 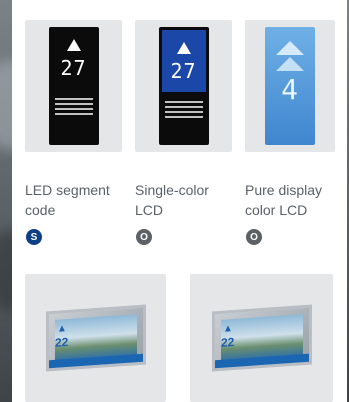 What do you see at coordinates (290, 89) in the screenshot?
I see `floor-number: 4` at bounding box center [290, 89].